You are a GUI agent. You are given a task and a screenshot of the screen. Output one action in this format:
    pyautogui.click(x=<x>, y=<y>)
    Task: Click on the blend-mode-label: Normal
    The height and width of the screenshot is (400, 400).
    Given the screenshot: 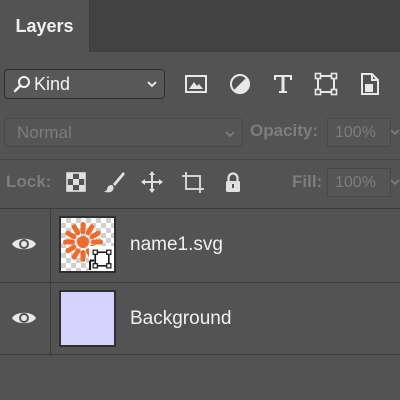 What is the action you would take?
    pyautogui.click(x=44, y=132)
    